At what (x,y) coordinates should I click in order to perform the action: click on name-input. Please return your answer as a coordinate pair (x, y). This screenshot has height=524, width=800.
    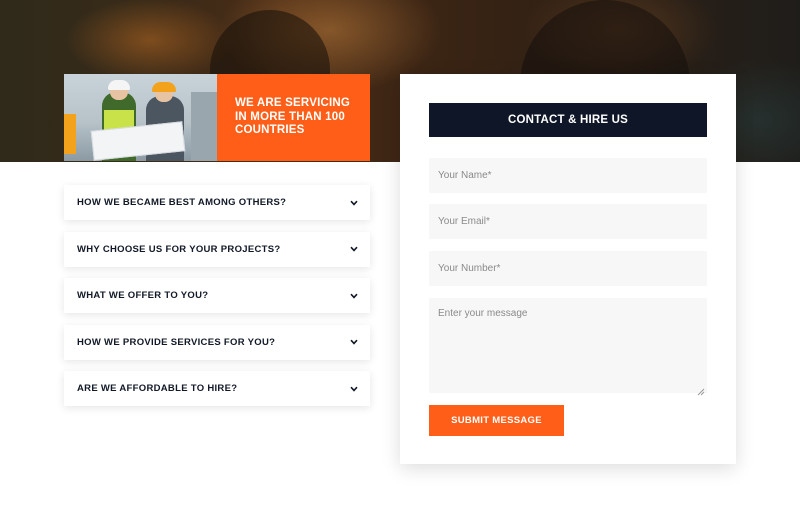
    Looking at the image, I should click on (568, 175).